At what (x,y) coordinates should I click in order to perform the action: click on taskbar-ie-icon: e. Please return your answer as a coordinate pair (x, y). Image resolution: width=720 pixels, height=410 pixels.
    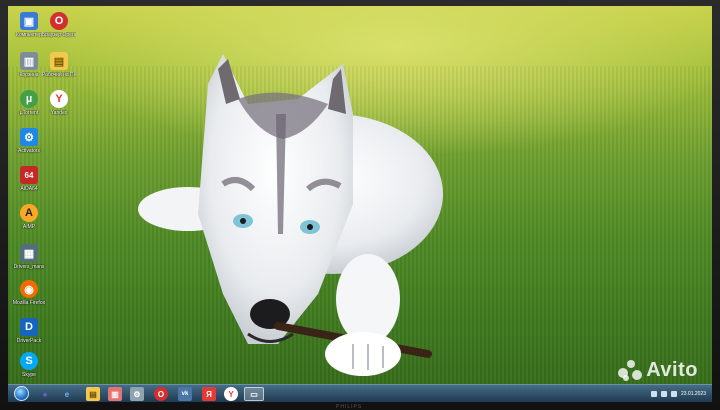
    Looking at the image, I should click on (67, 394).